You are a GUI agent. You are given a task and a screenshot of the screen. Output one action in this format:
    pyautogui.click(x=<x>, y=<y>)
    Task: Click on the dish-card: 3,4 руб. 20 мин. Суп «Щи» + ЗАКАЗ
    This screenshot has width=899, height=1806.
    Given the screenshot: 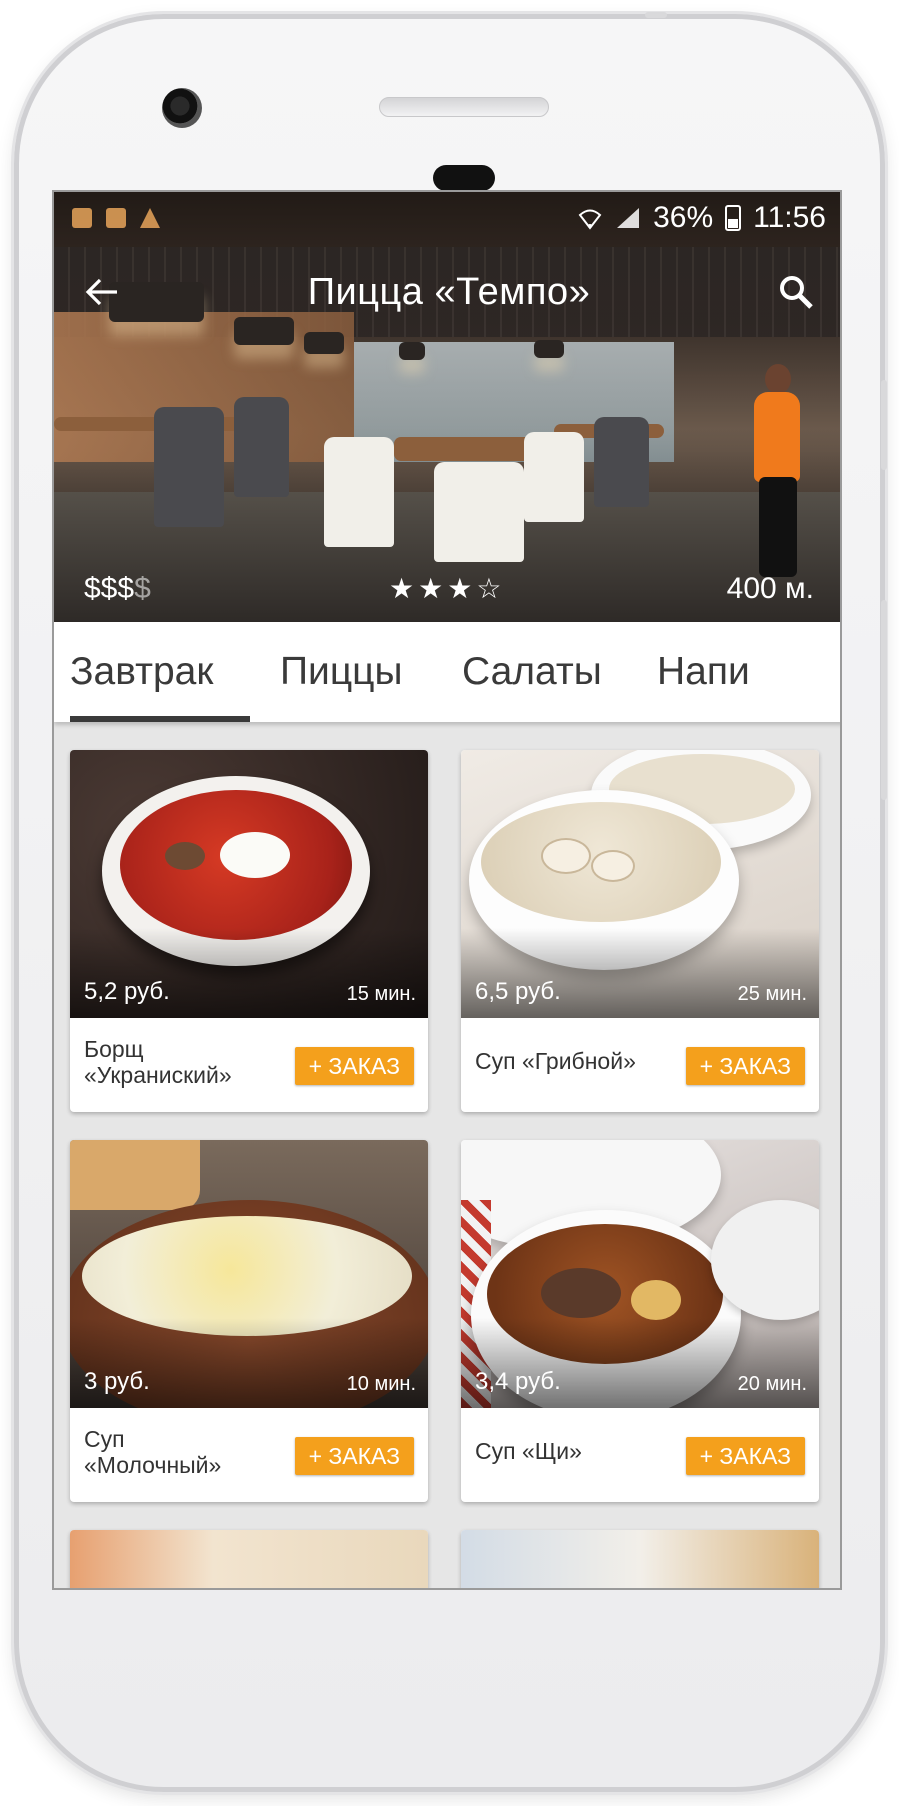 What is the action you would take?
    pyautogui.click(x=640, y=1321)
    